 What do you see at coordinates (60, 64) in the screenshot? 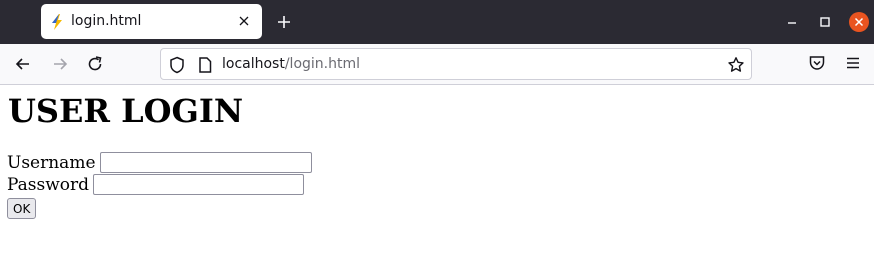
I see `forward-arrow-icon` at bounding box center [60, 64].